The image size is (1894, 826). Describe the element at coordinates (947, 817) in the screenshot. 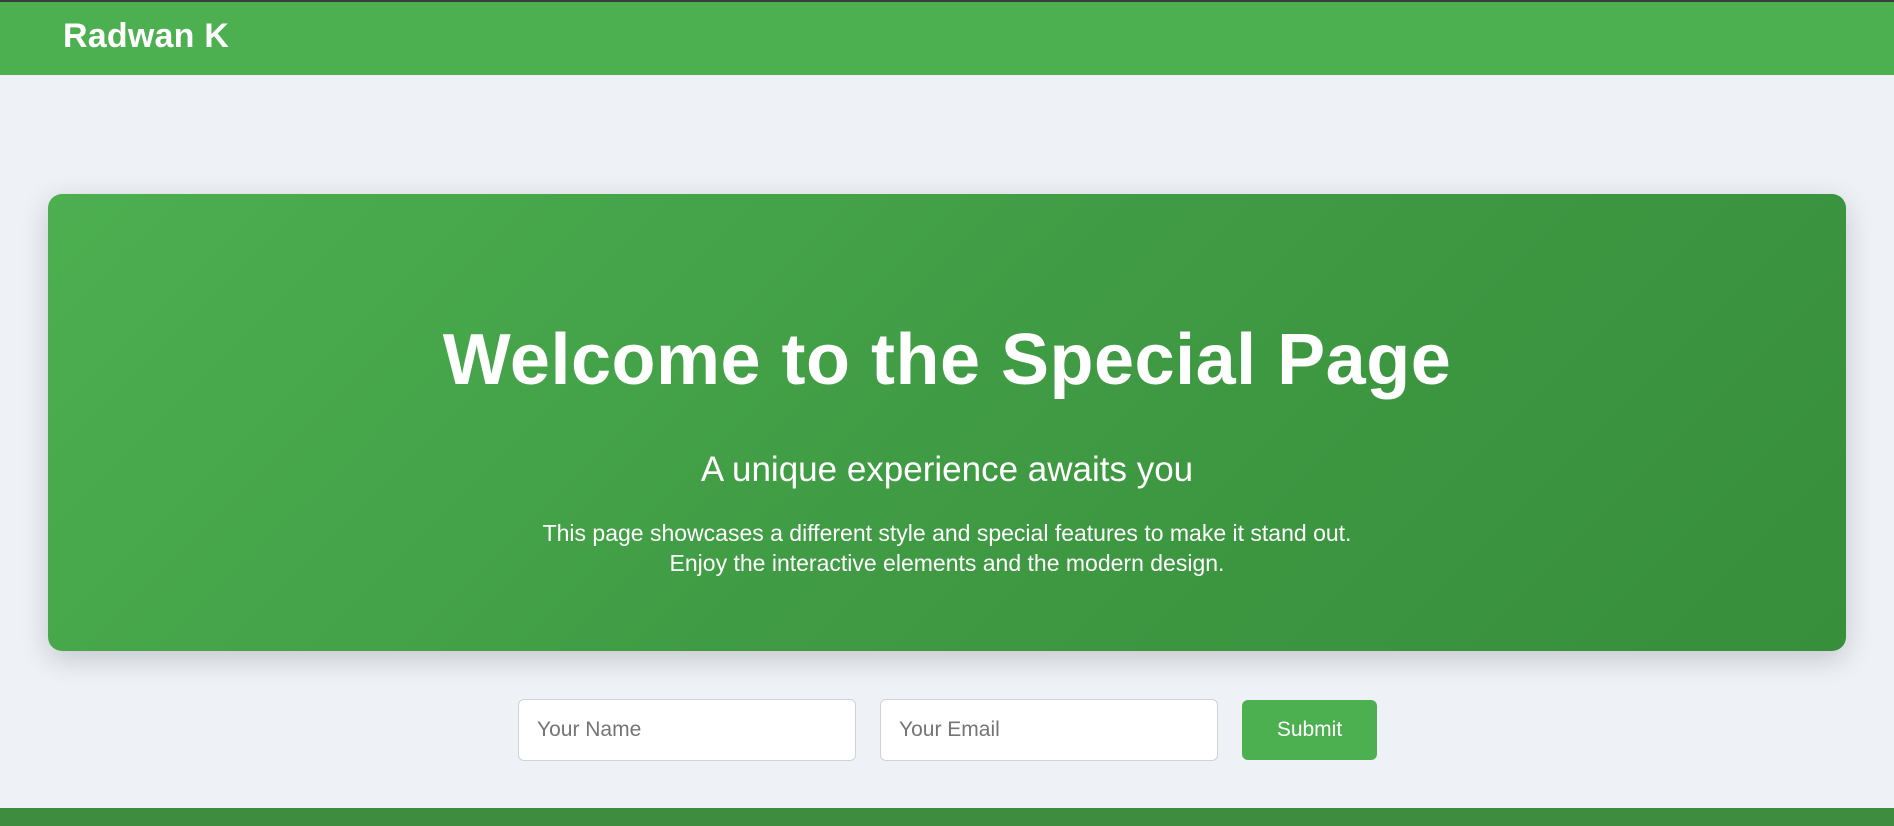

I see `footer-bar` at that location.